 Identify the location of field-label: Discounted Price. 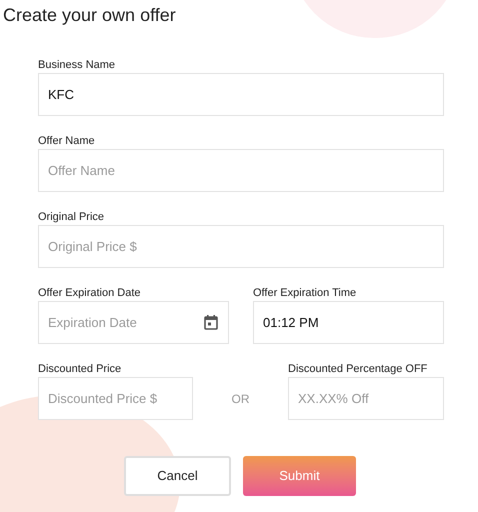
(80, 370).